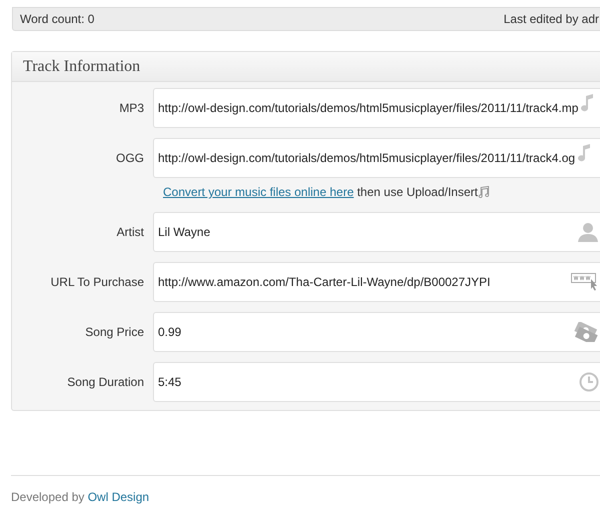  Describe the element at coordinates (586, 332) in the screenshot. I see `banknotes-icon` at that location.